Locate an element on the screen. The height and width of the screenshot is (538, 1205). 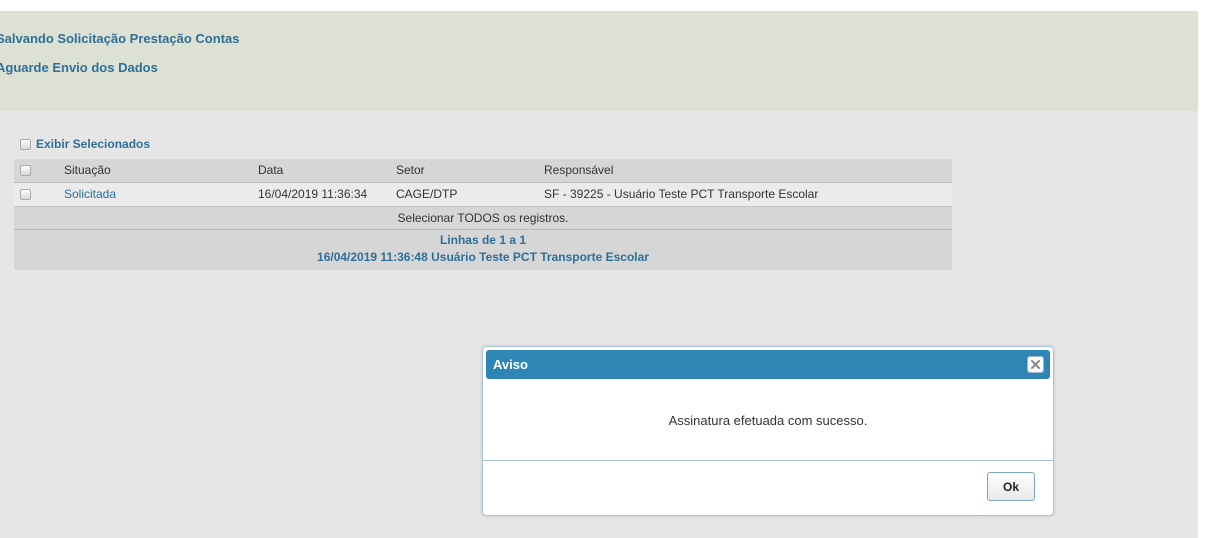
dialog-message: Assinatura efetuada com sucesso. is located at coordinates (768, 420).